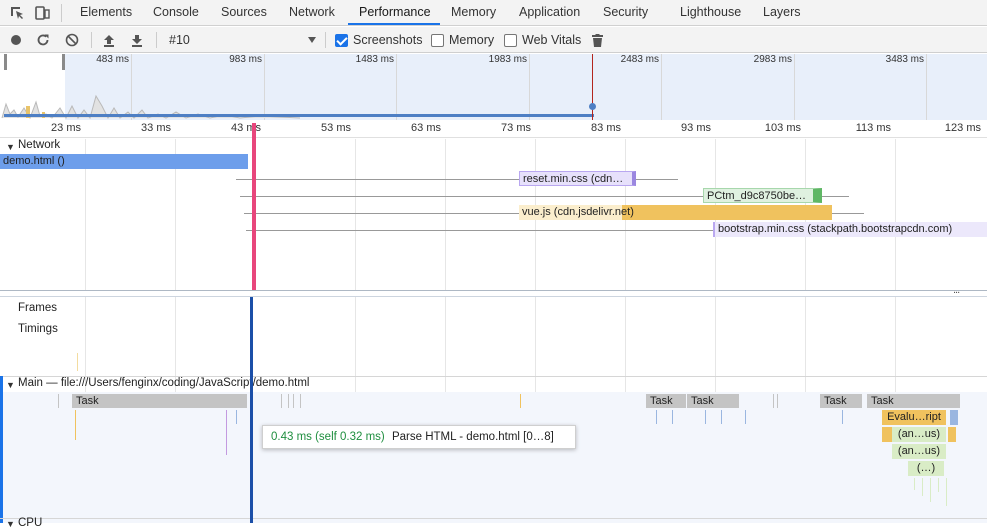  Describe the element at coordinates (473, 13) in the screenshot. I see `tab-memory: Memory` at that location.